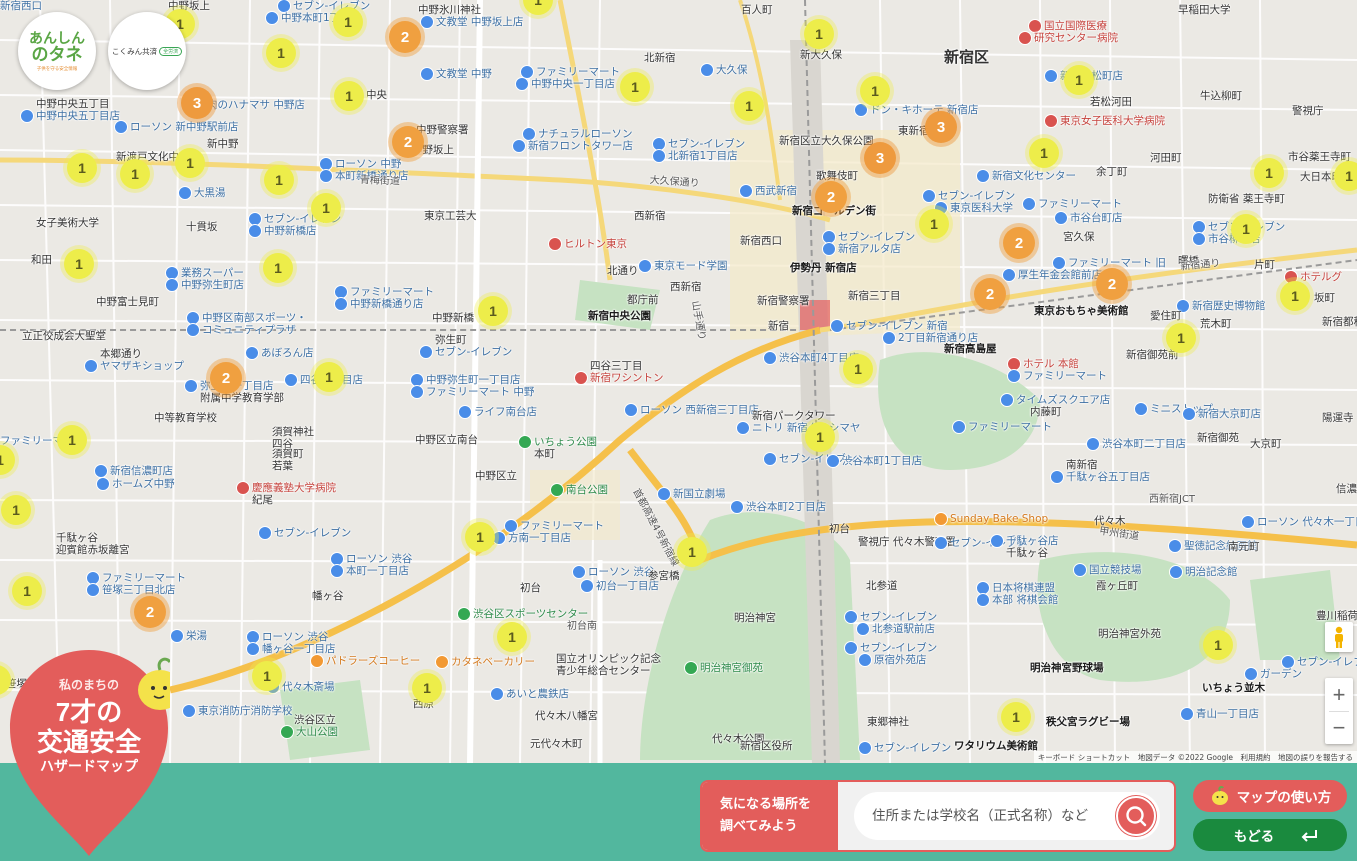 The image size is (1357, 861). Describe the element at coordinates (147, 51) in the screenshot. I see `kokumin-kyosai-logo: こくみん共済 全労済` at that location.